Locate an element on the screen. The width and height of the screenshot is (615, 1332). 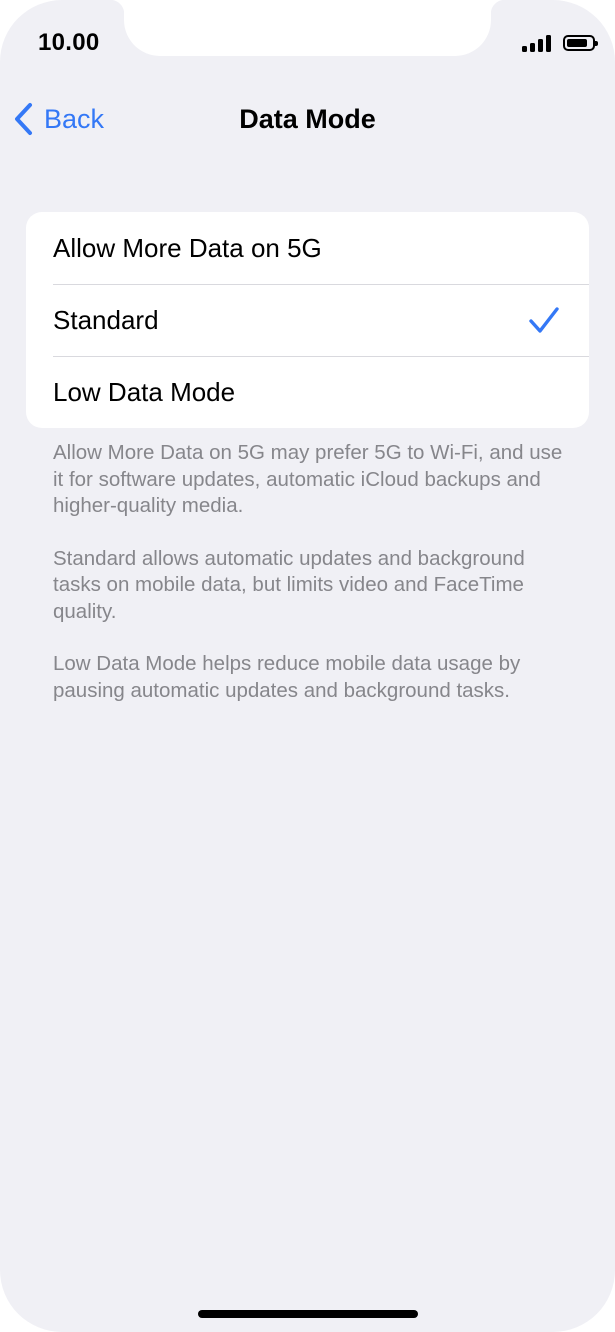
option-standard: Standard is located at coordinates (307, 320).